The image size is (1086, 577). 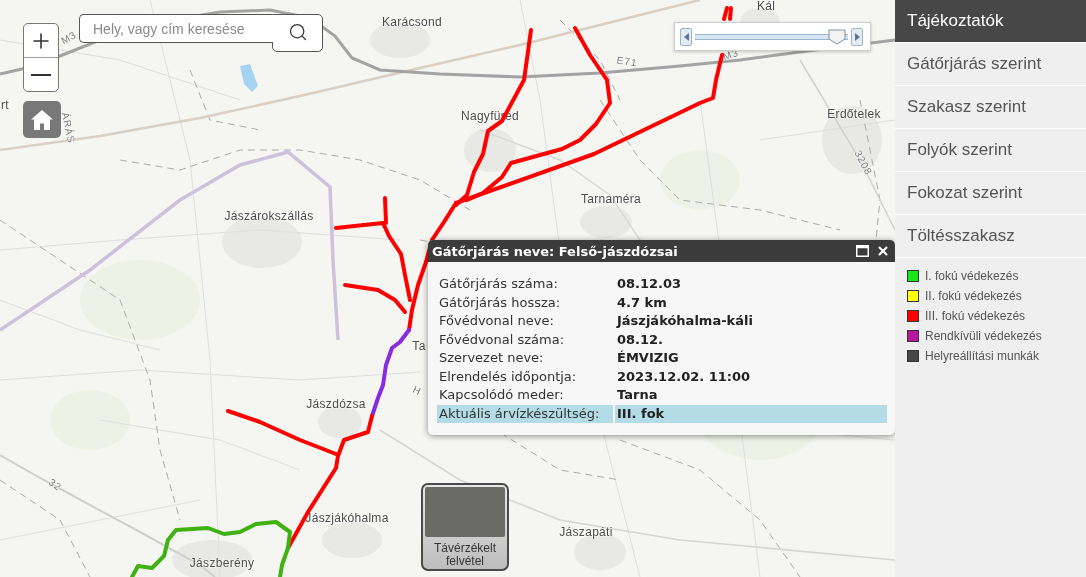 I want to click on slider-thumb, so click(x=837, y=36).